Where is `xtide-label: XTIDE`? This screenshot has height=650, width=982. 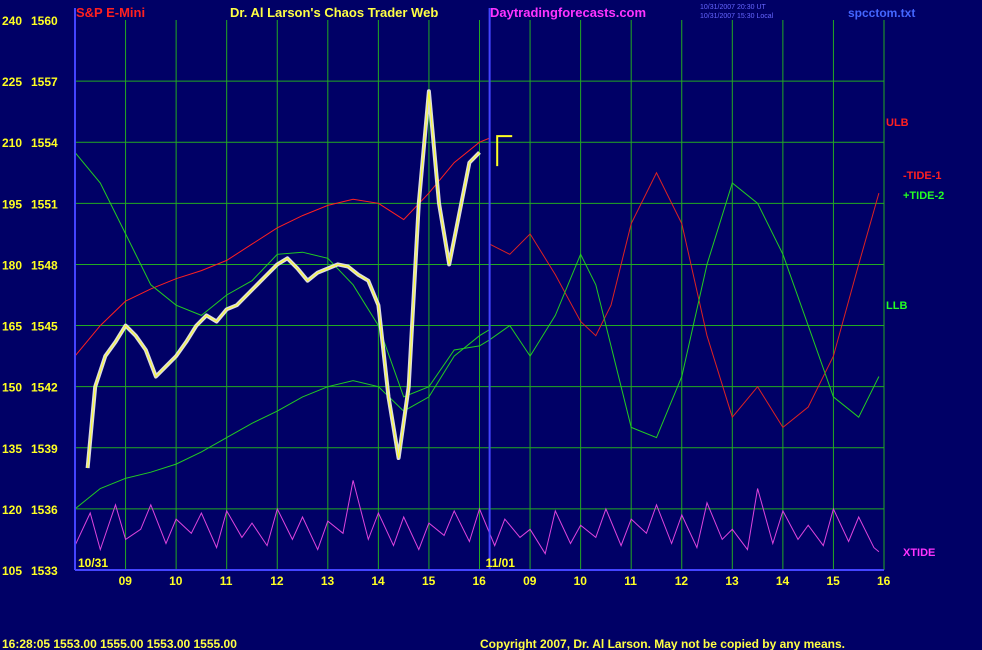
xtide-label: XTIDE is located at coordinates (919, 553).